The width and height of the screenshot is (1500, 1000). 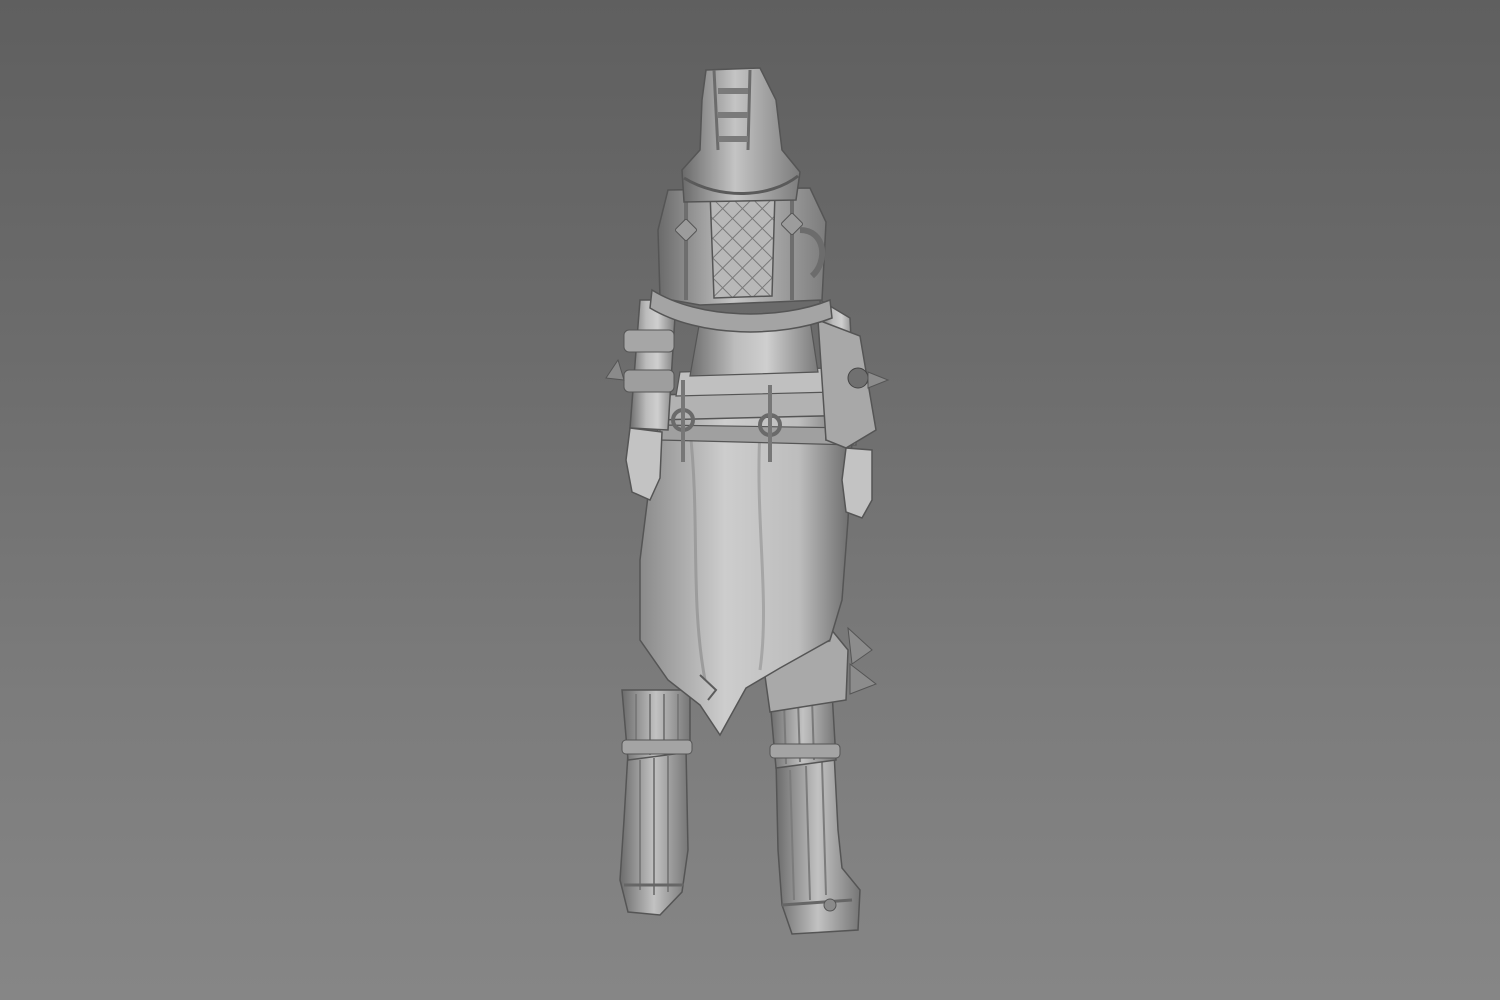 What do you see at coordinates (654, 831) in the screenshot?
I see `left-boot` at bounding box center [654, 831].